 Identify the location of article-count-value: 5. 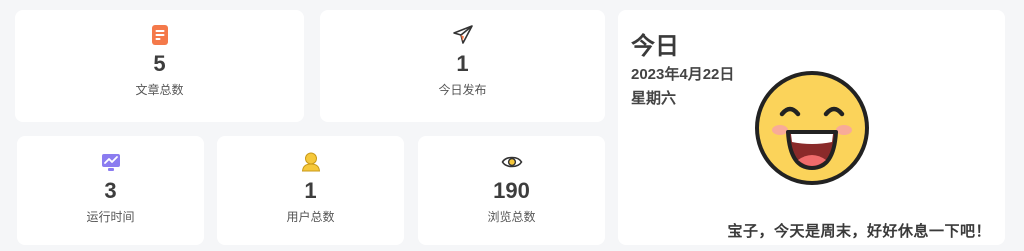
(159, 63).